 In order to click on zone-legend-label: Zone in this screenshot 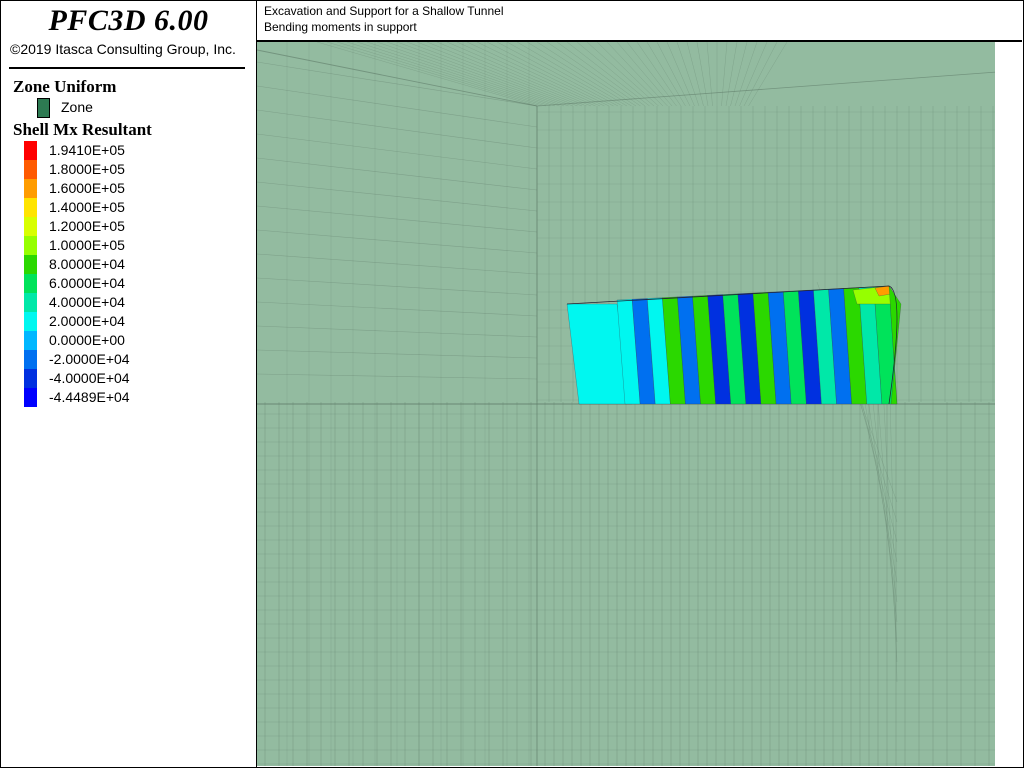, I will do `click(77, 107)`.